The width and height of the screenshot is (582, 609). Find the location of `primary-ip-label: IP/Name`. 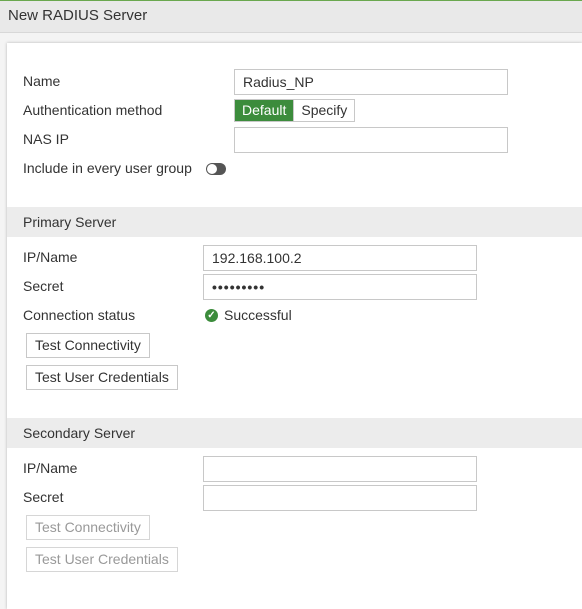

primary-ip-label: IP/Name is located at coordinates (50, 257).